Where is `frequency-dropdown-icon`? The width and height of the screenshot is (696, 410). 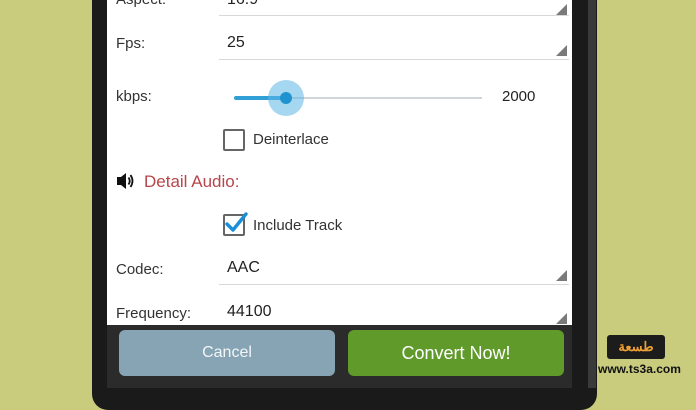 frequency-dropdown-icon is located at coordinates (561, 318).